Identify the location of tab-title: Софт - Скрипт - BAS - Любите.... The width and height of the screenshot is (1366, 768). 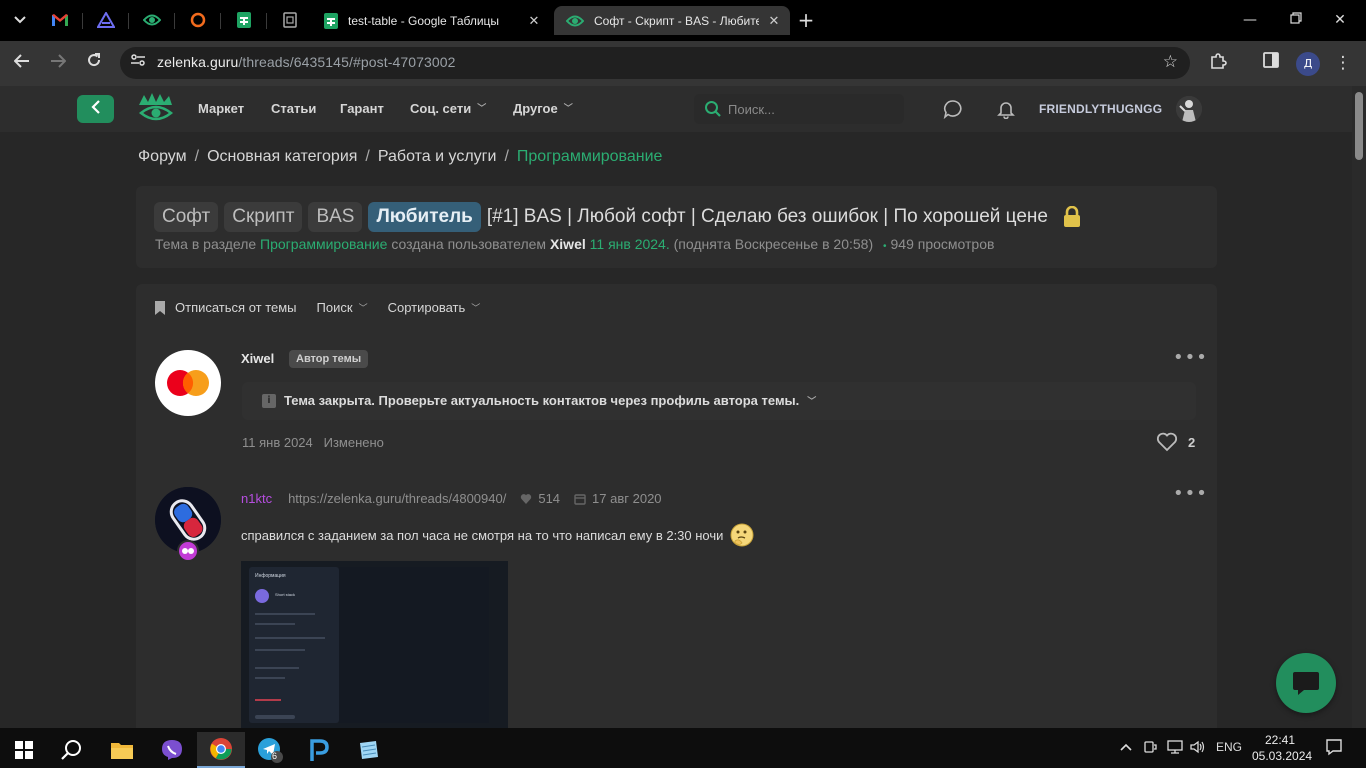
(676, 20).